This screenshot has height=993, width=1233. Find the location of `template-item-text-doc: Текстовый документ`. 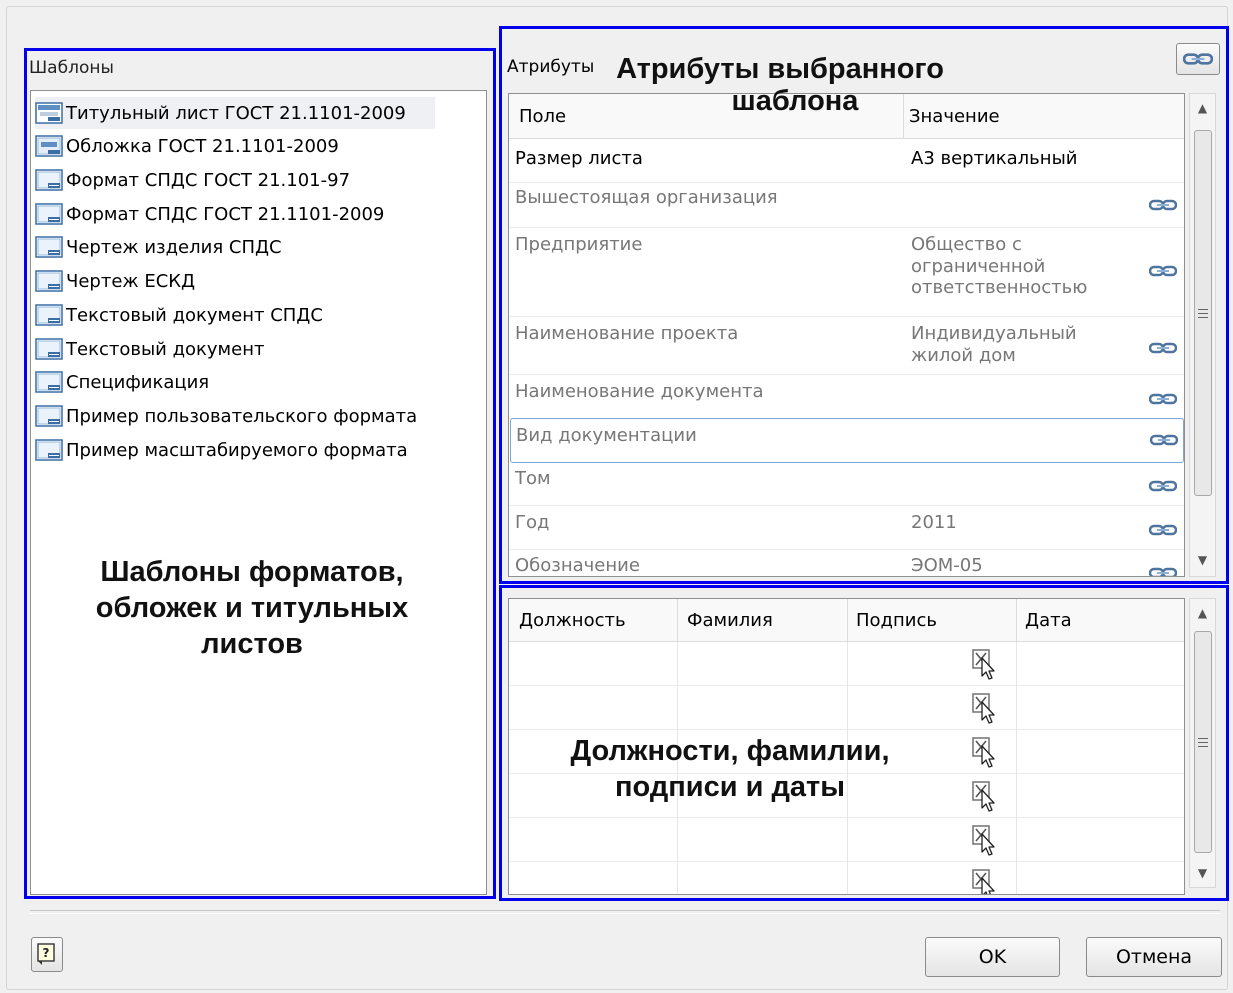

template-item-text-doc: Текстовый документ is located at coordinates (149, 349).